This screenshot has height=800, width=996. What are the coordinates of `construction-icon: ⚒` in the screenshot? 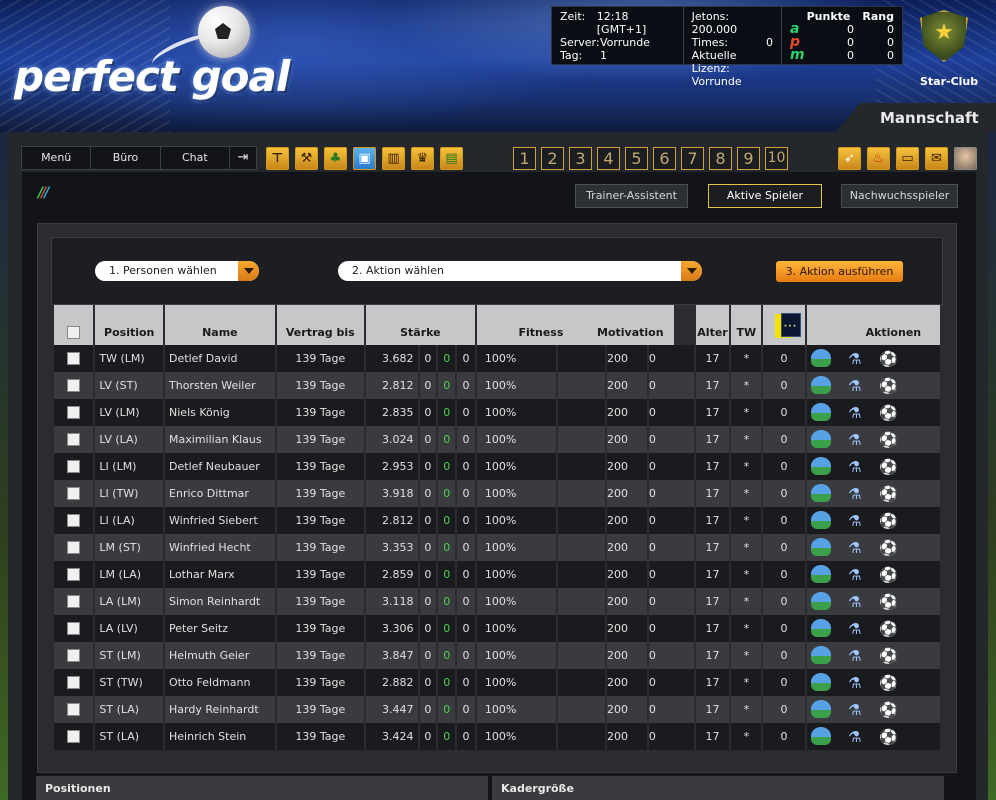 It's located at (306, 158).